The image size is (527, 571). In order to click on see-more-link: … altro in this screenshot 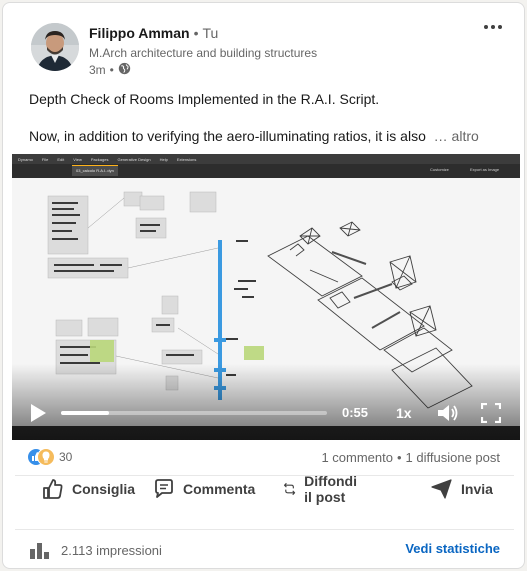, I will do `click(456, 136)`.